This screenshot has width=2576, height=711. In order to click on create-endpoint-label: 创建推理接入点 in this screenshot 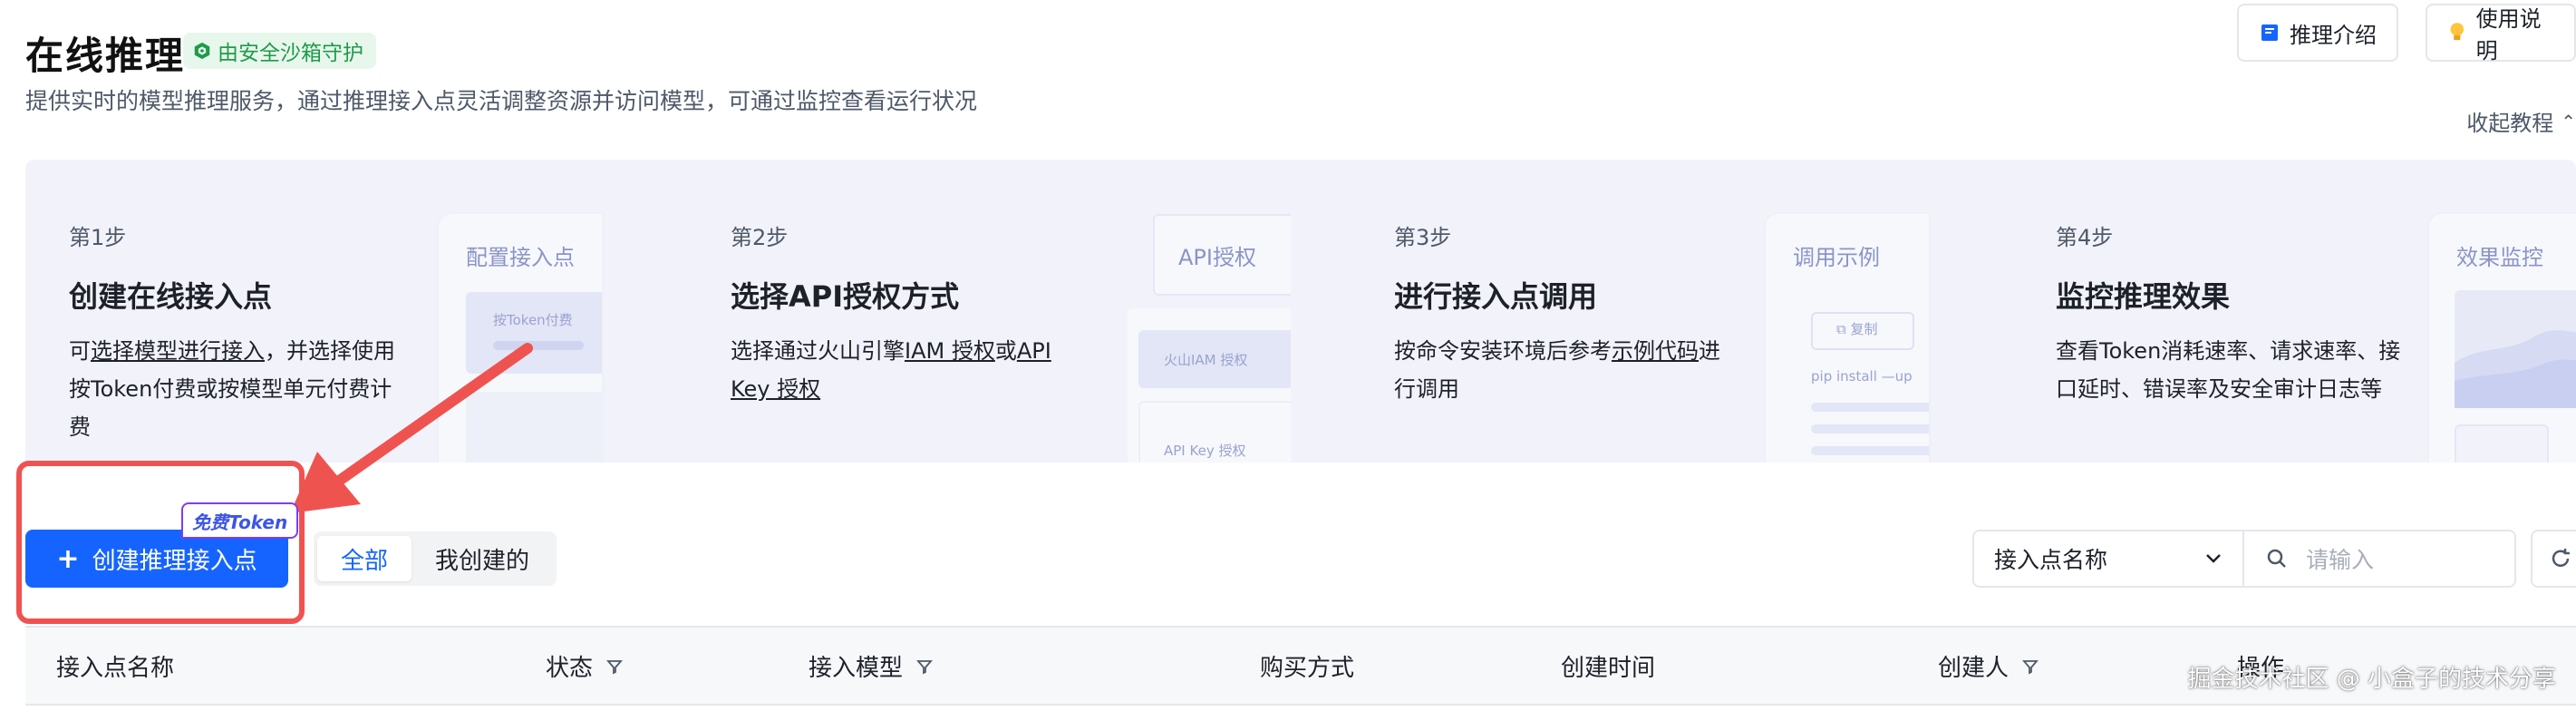, I will do `click(174, 561)`.